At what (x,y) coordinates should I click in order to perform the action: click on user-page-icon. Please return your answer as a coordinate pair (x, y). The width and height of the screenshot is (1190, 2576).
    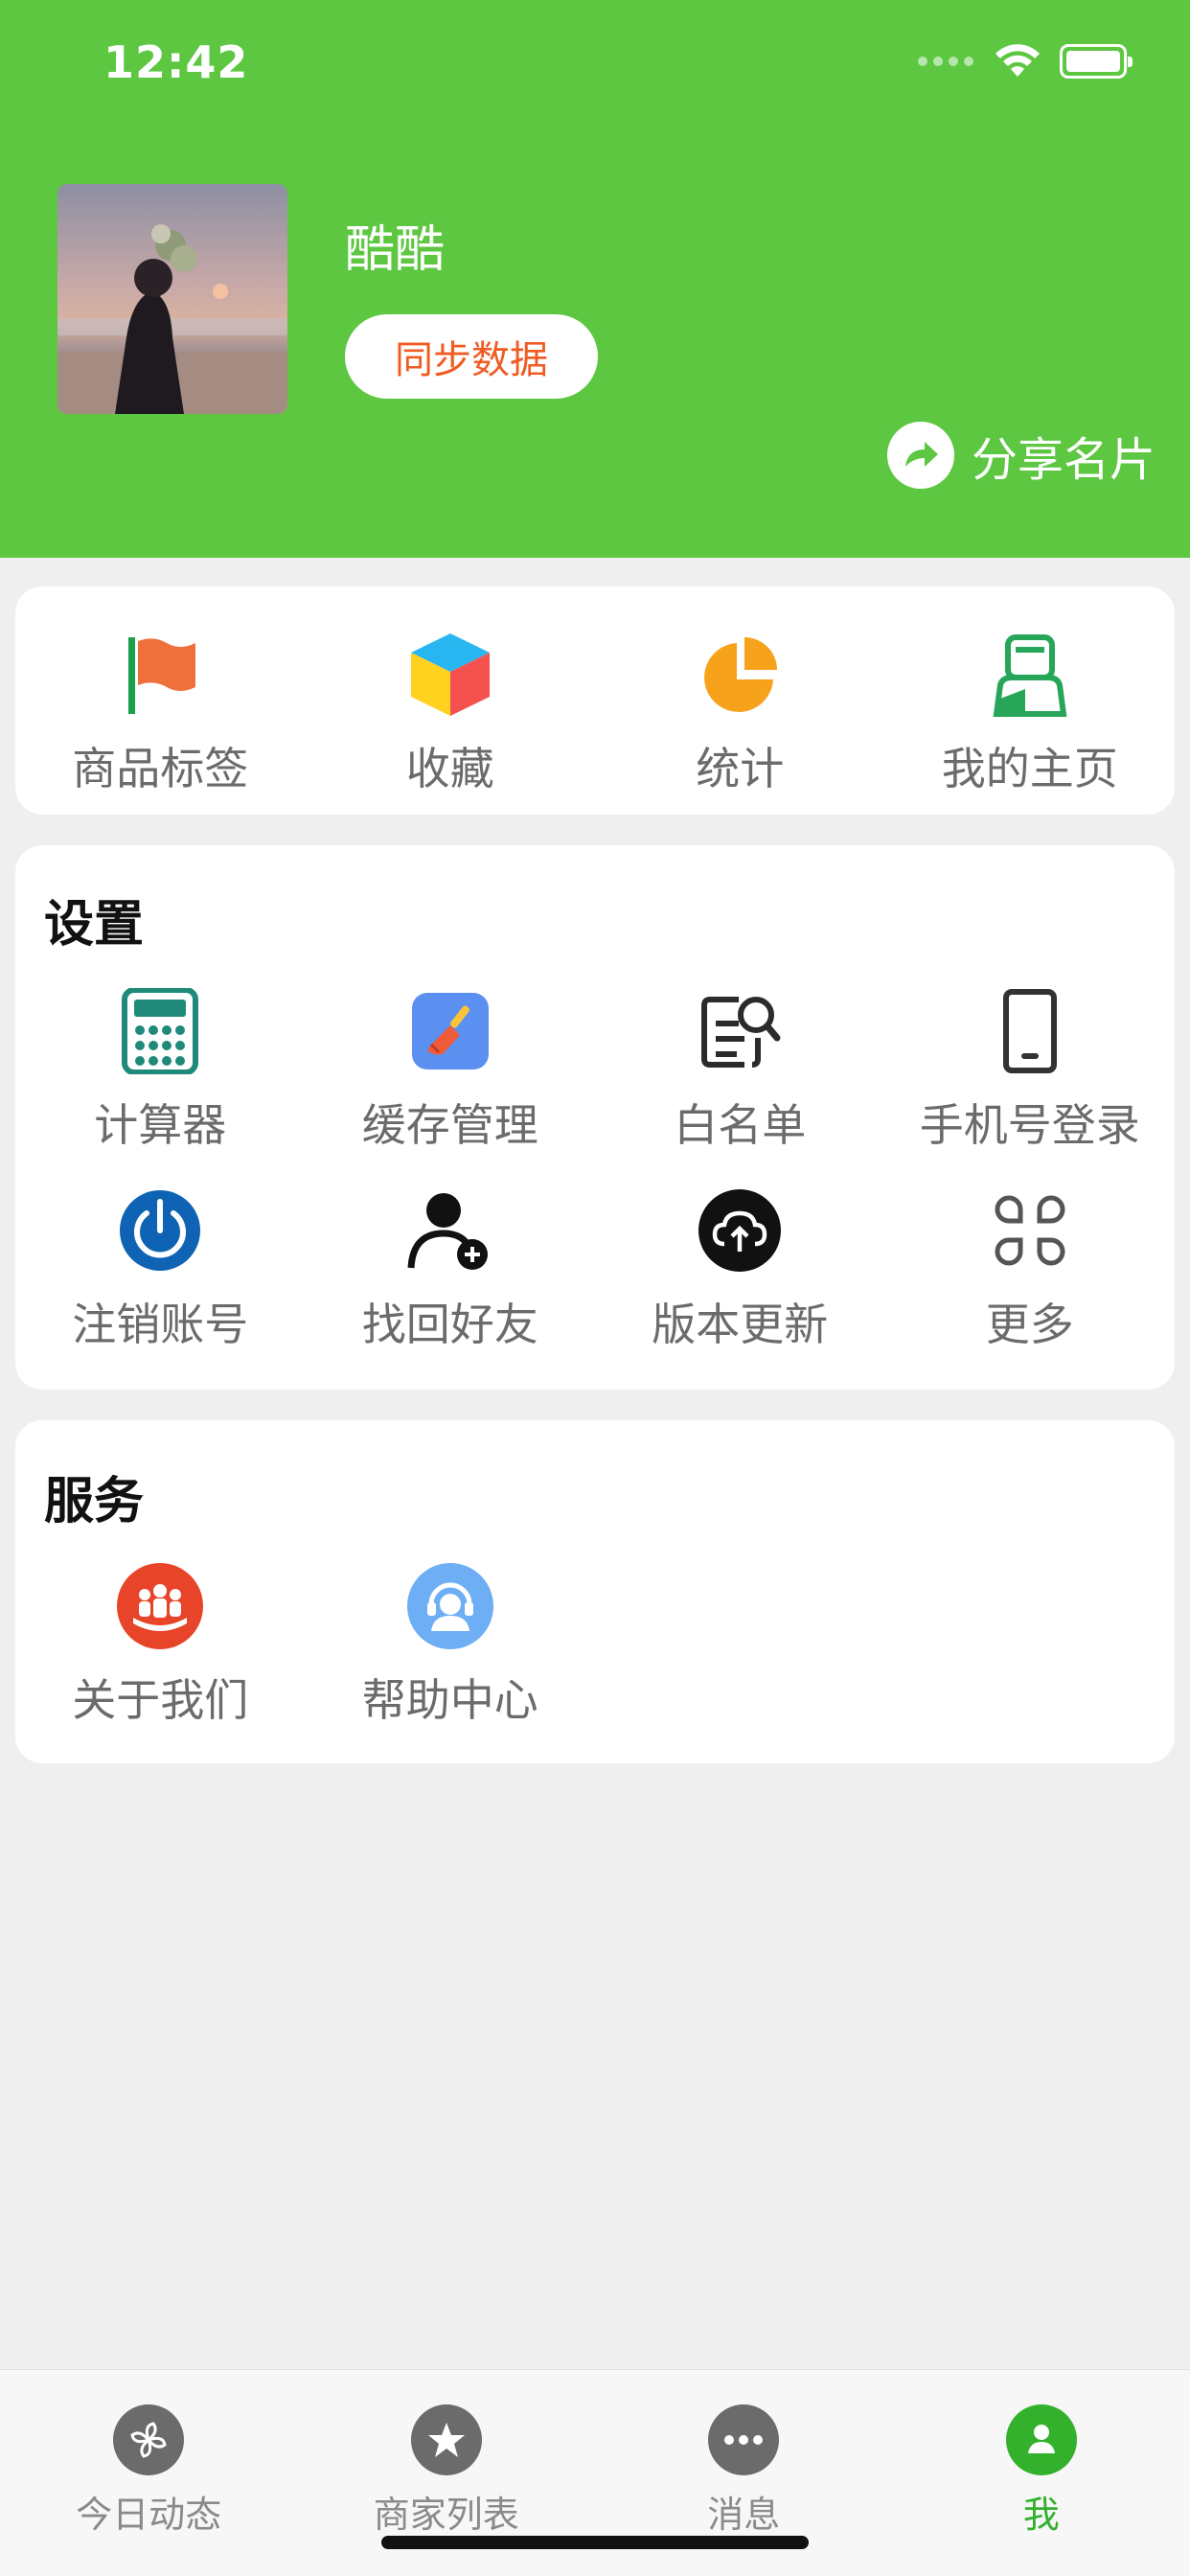
    Looking at the image, I should click on (1030, 675).